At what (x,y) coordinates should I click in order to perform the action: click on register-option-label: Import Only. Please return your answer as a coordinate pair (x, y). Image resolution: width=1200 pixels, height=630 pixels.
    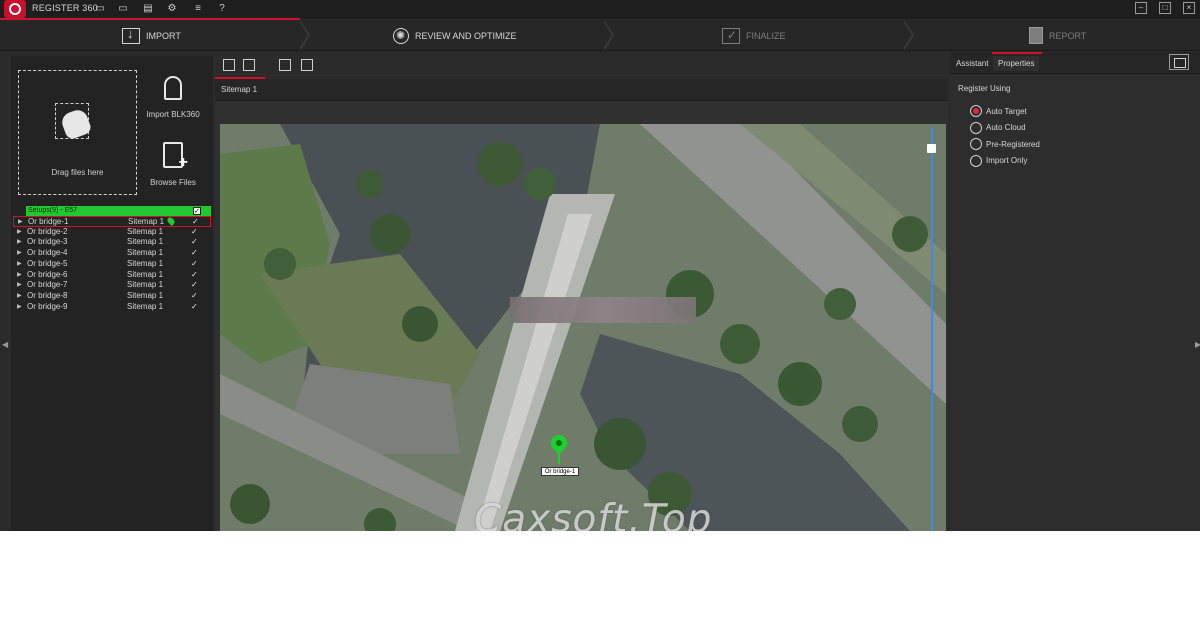
    Looking at the image, I should click on (1007, 160).